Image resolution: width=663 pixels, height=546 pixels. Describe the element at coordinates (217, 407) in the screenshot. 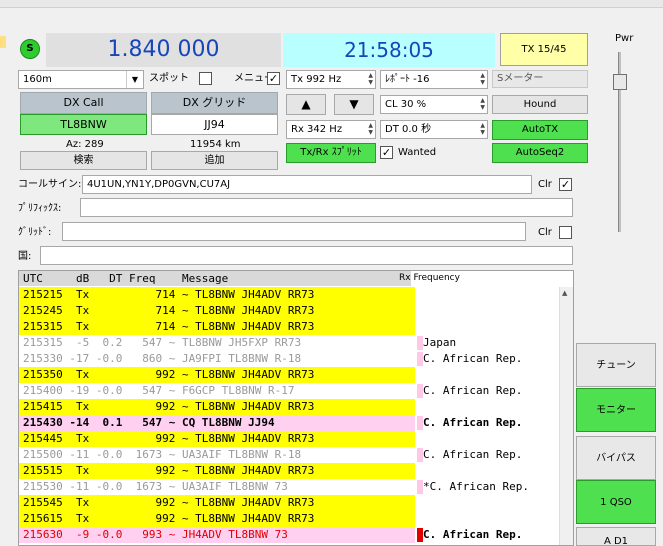

I see `message-row: 215415 Tx 992 ~ TL8BNW JH4ADV RR73` at that location.